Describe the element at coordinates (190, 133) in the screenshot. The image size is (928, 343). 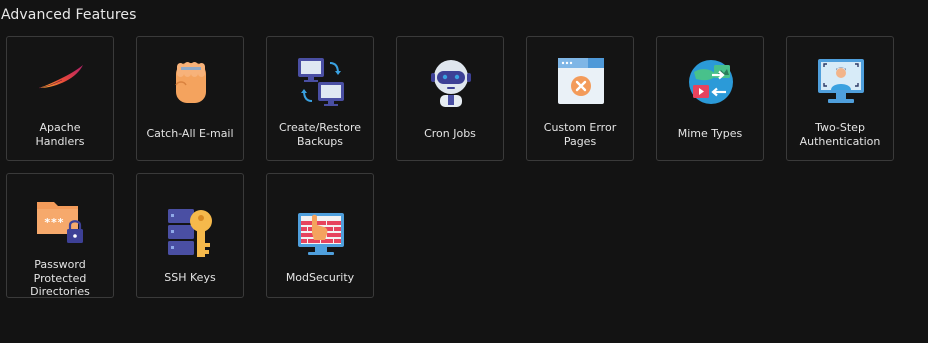
I see `tile-label: Catch-All E-mail` at that location.